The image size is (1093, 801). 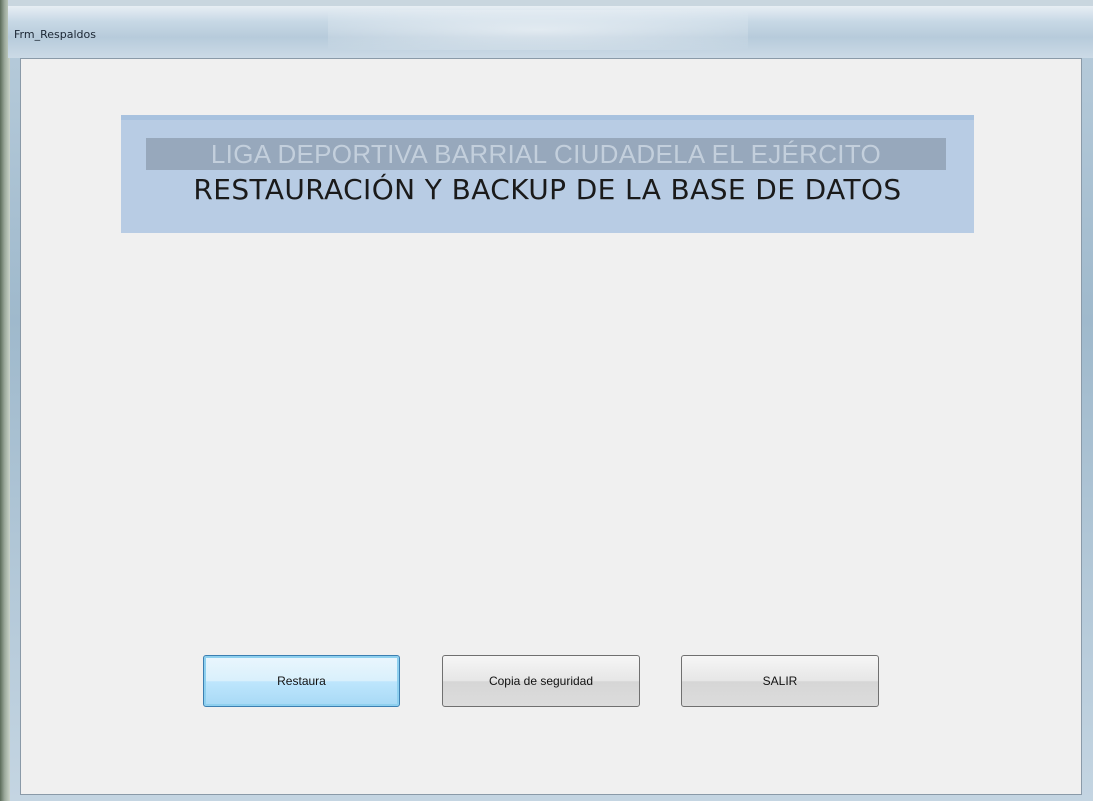 What do you see at coordinates (541, 681) in the screenshot?
I see `backup-button: Copia de seguridad` at bounding box center [541, 681].